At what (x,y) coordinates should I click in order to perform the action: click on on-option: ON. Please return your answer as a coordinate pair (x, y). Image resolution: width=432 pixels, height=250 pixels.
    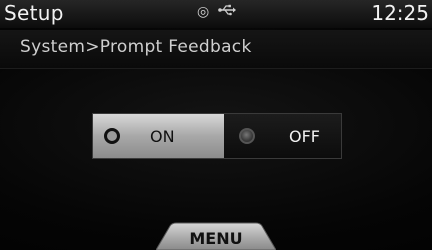
    Looking at the image, I should click on (158, 136).